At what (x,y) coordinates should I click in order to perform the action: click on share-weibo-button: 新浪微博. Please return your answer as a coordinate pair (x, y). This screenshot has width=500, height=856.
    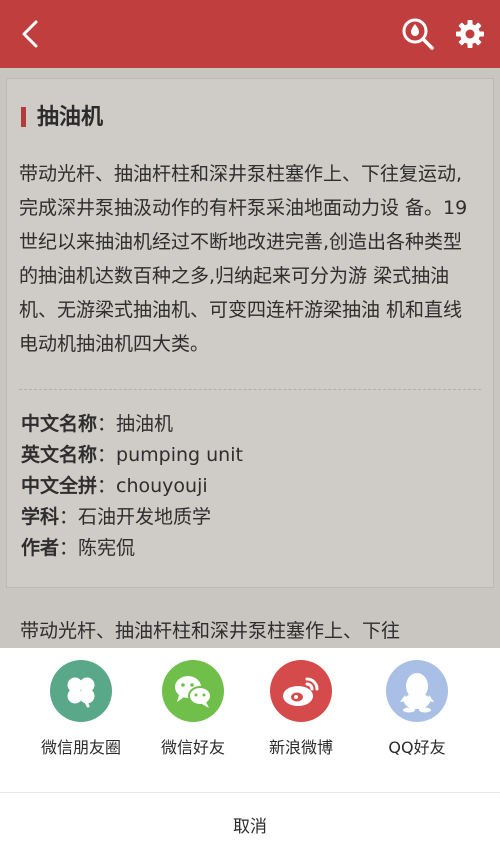
    Looking at the image, I should click on (301, 710).